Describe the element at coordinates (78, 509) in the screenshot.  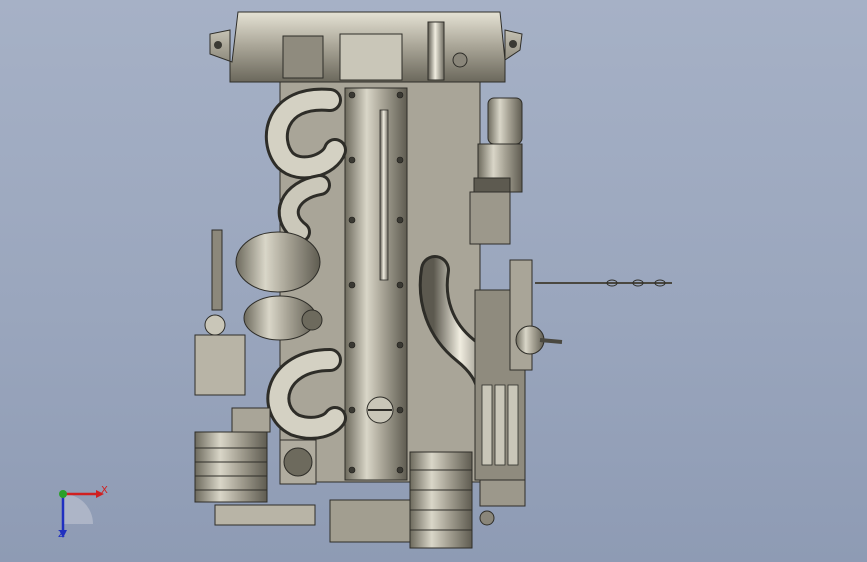
I see `triad-plane` at that location.